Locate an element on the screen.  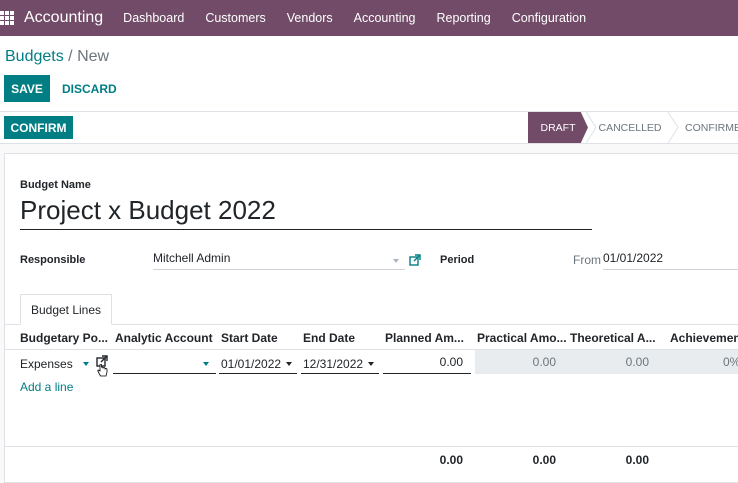
col-end-date: End Date is located at coordinates (329, 338).